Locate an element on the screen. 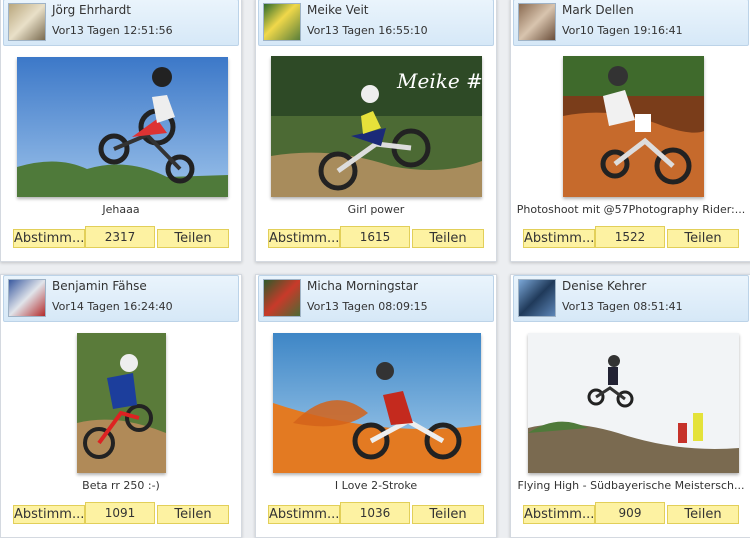 Image resolution: width=750 pixels, height=538 pixels. author-name: Meike Veit is located at coordinates (338, 10).